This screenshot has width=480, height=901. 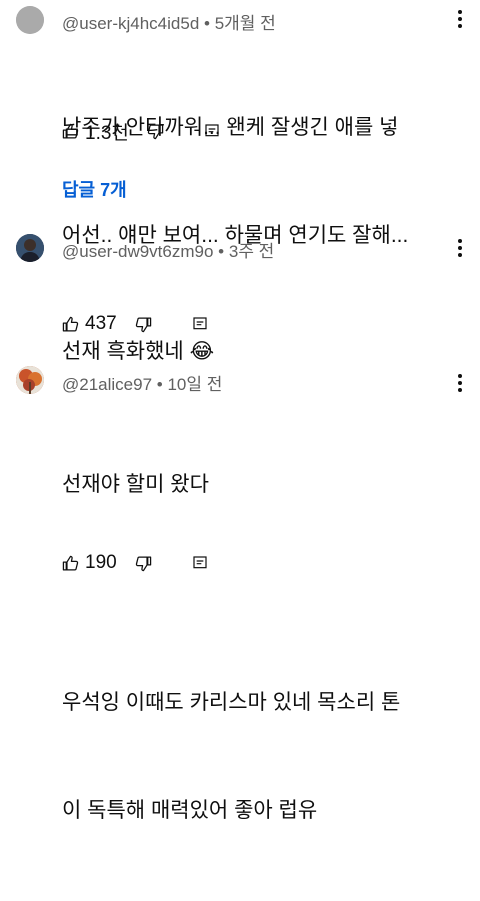 I want to click on comment-time: 5개월 전, so click(x=245, y=23).